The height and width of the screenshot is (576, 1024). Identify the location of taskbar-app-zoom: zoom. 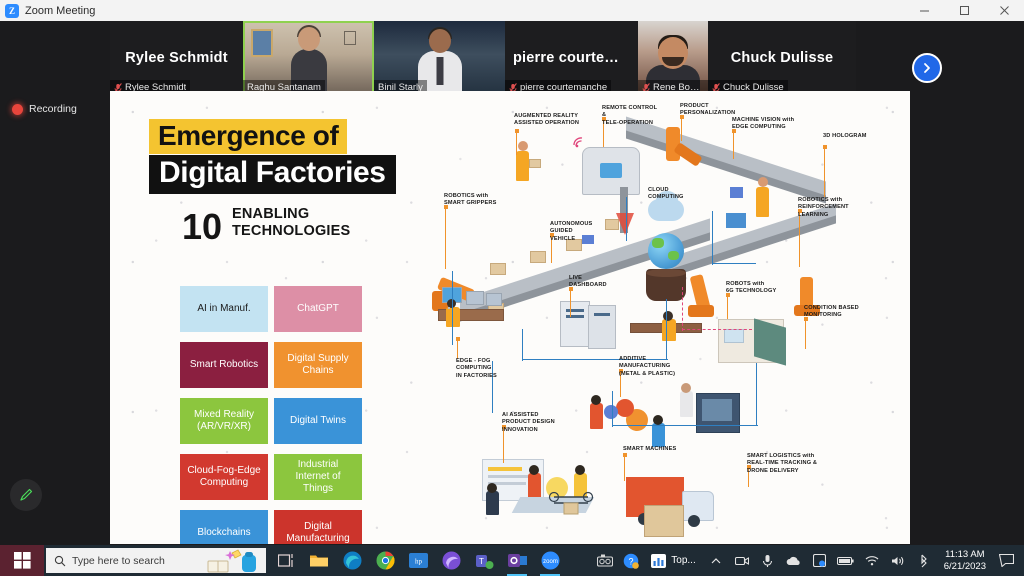
(550, 560).